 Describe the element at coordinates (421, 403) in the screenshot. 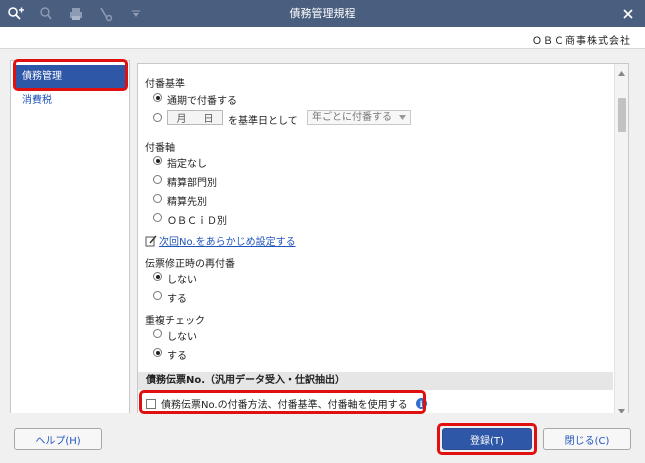

I see `info-icon: i` at that location.